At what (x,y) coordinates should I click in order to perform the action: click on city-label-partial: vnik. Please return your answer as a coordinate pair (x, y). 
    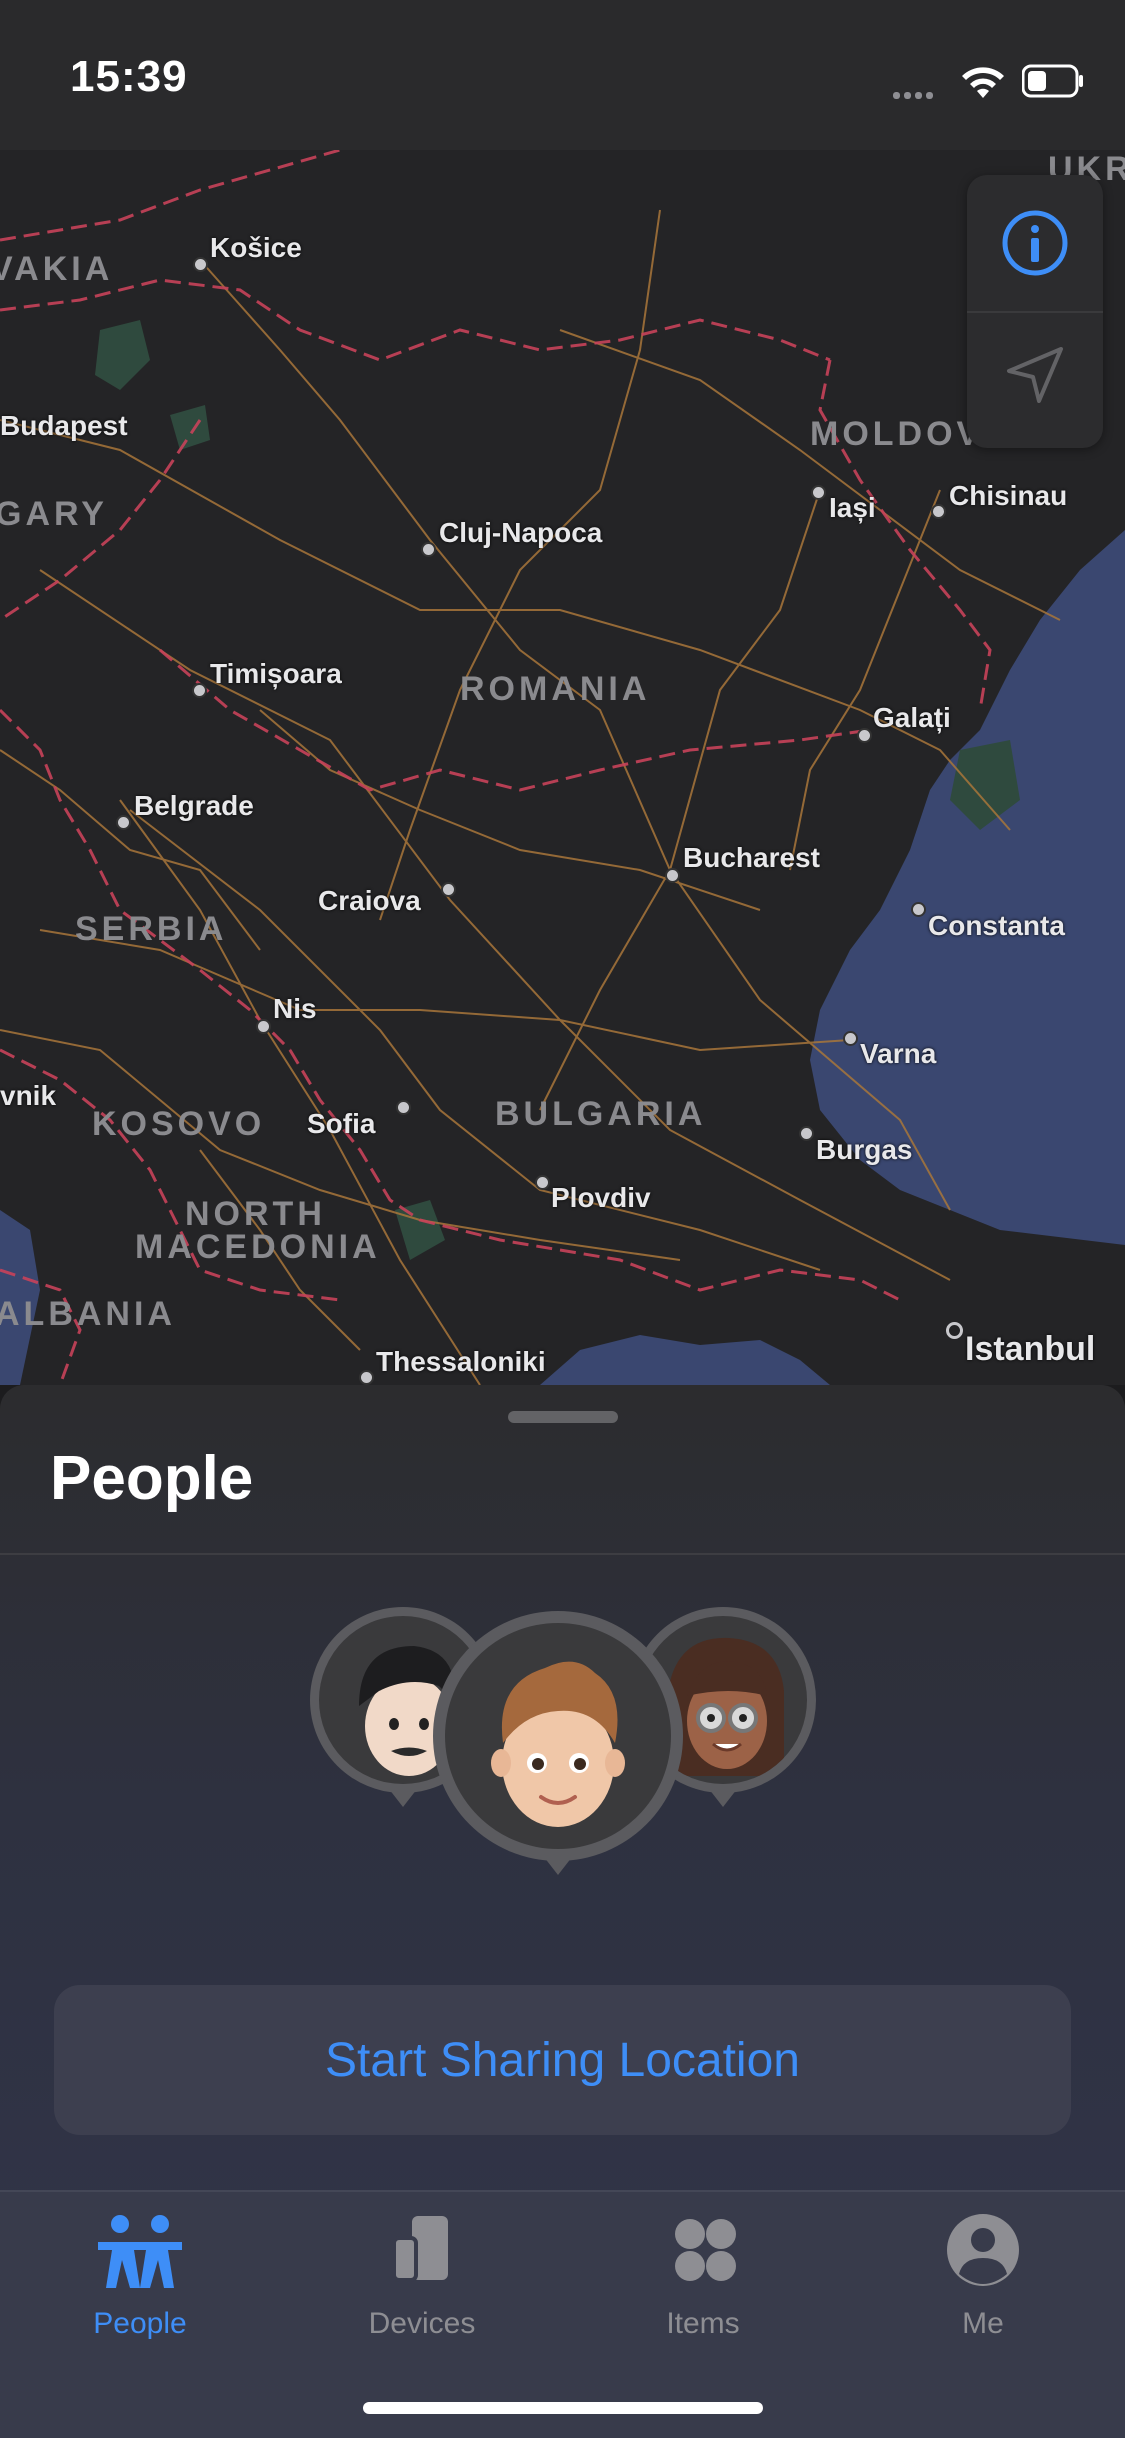
    Looking at the image, I should click on (28, 1095).